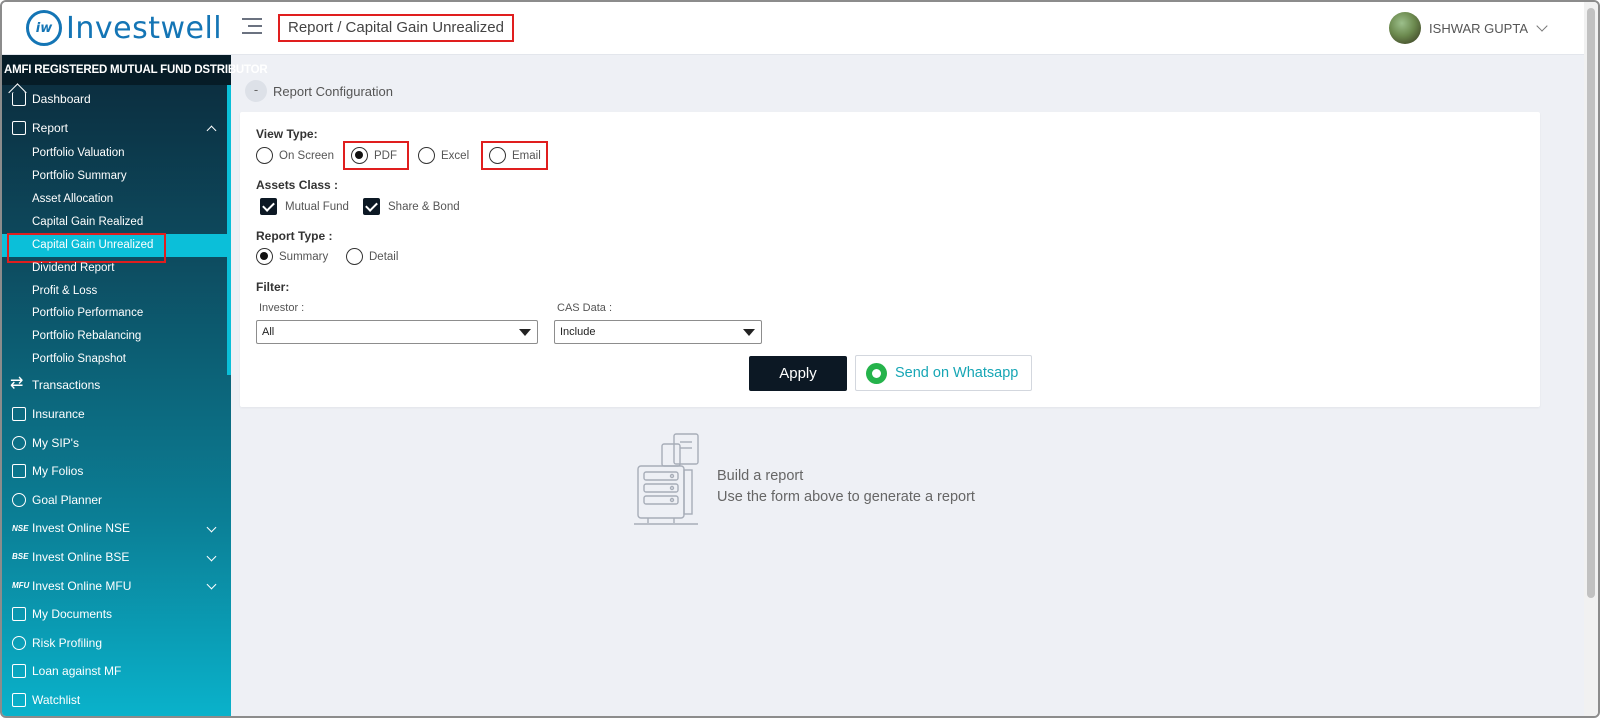  Describe the element at coordinates (1478, 28) in the screenshot. I see `user-name: ISHWAR GUPTA` at that location.